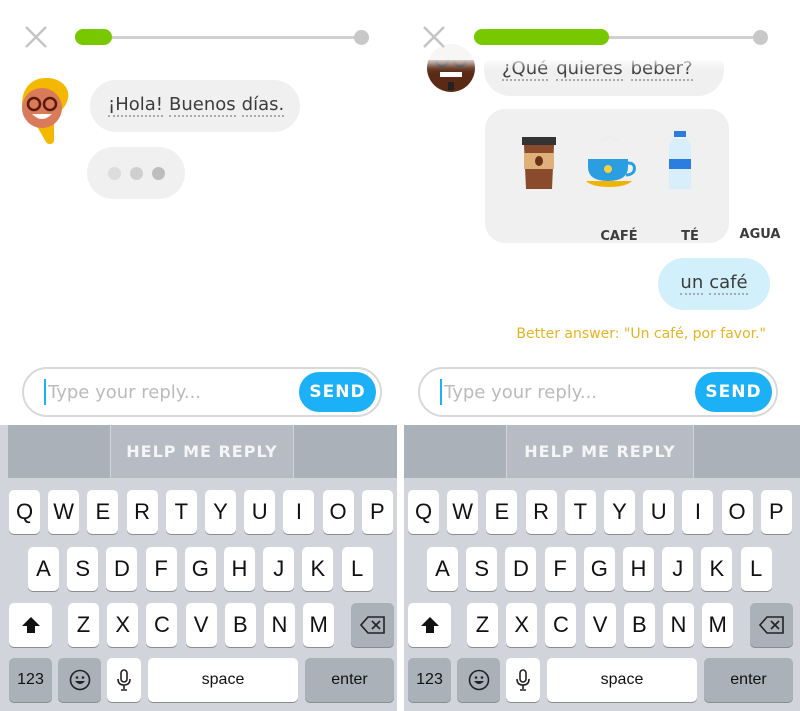 This screenshot has width=800, height=711. What do you see at coordinates (202, 106) in the screenshot?
I see `hint-word: Buenos` at bounding box center [202, 106].